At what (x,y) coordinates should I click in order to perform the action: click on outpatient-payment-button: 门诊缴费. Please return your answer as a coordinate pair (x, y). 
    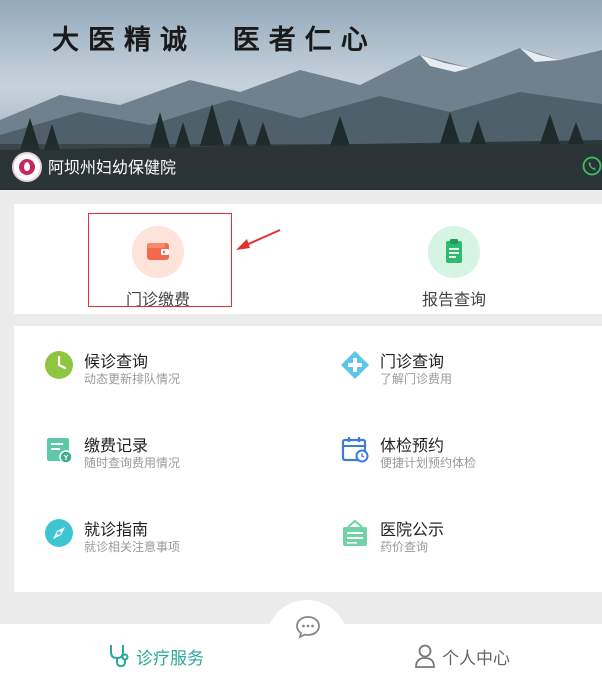
    Looking at the image, I should click on (158, 260).